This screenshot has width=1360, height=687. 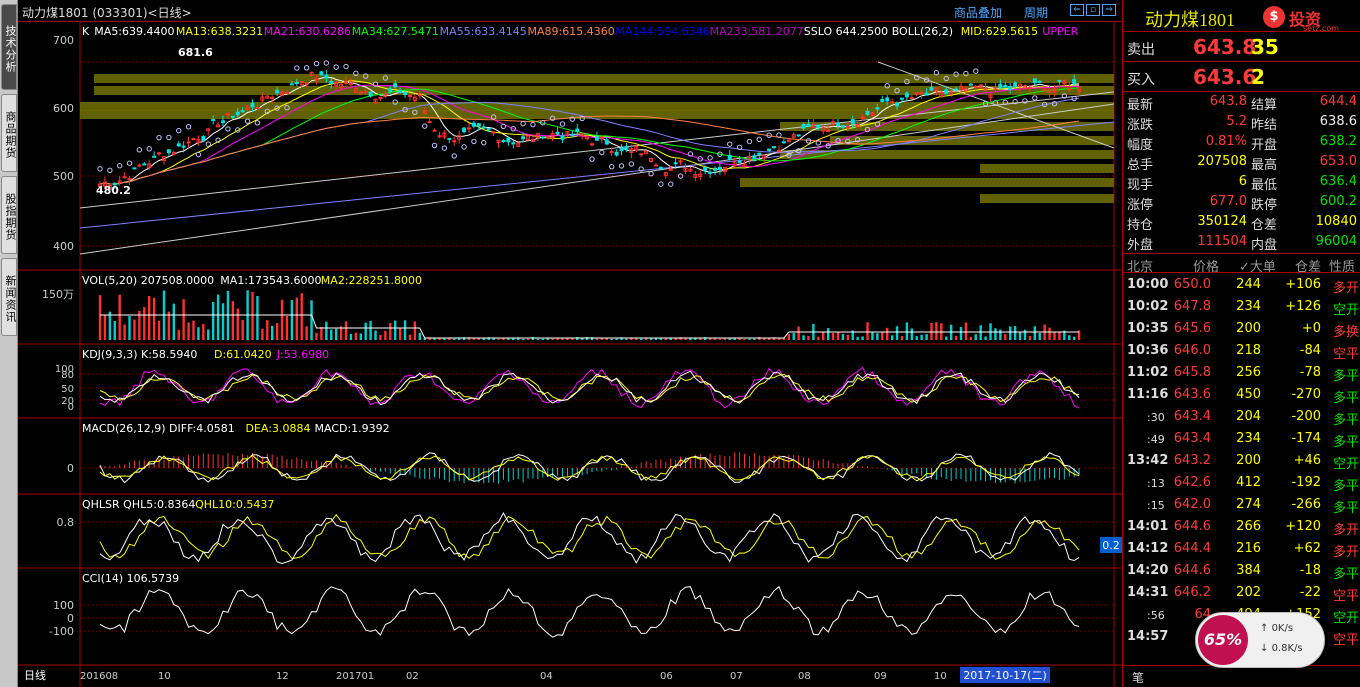 What do you see at coordinates (9, 215) in the screenshot?
I see `tab-index-futures: 股指期货` at bounding box center [9, 215].